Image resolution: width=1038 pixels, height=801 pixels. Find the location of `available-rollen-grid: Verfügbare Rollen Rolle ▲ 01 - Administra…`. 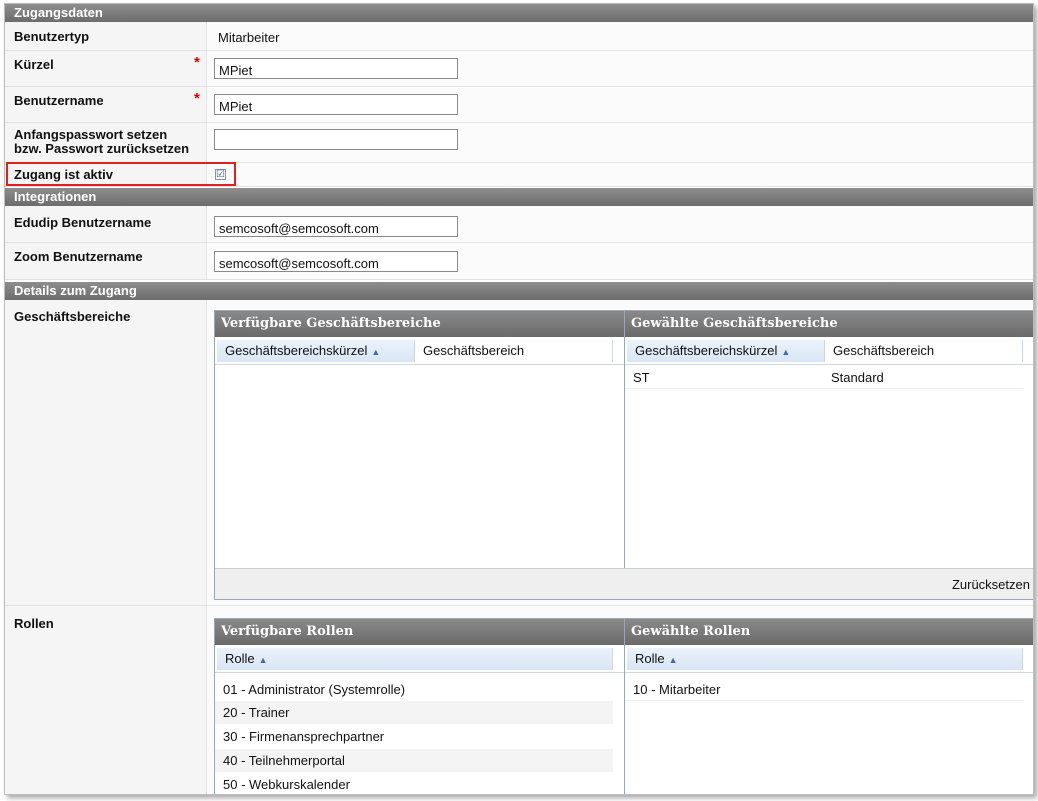

available-rollen-grid: Verfügbare Rollen Rolle ▲ 01 - Administra… is located at coordinates (420, 706).